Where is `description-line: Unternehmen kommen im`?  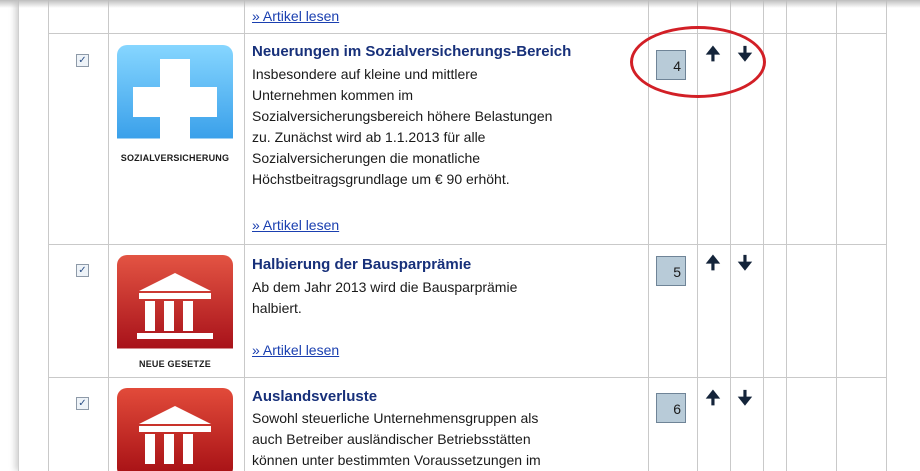
description-line: Unternehmen kommen im is located at coordinates (333, 95).